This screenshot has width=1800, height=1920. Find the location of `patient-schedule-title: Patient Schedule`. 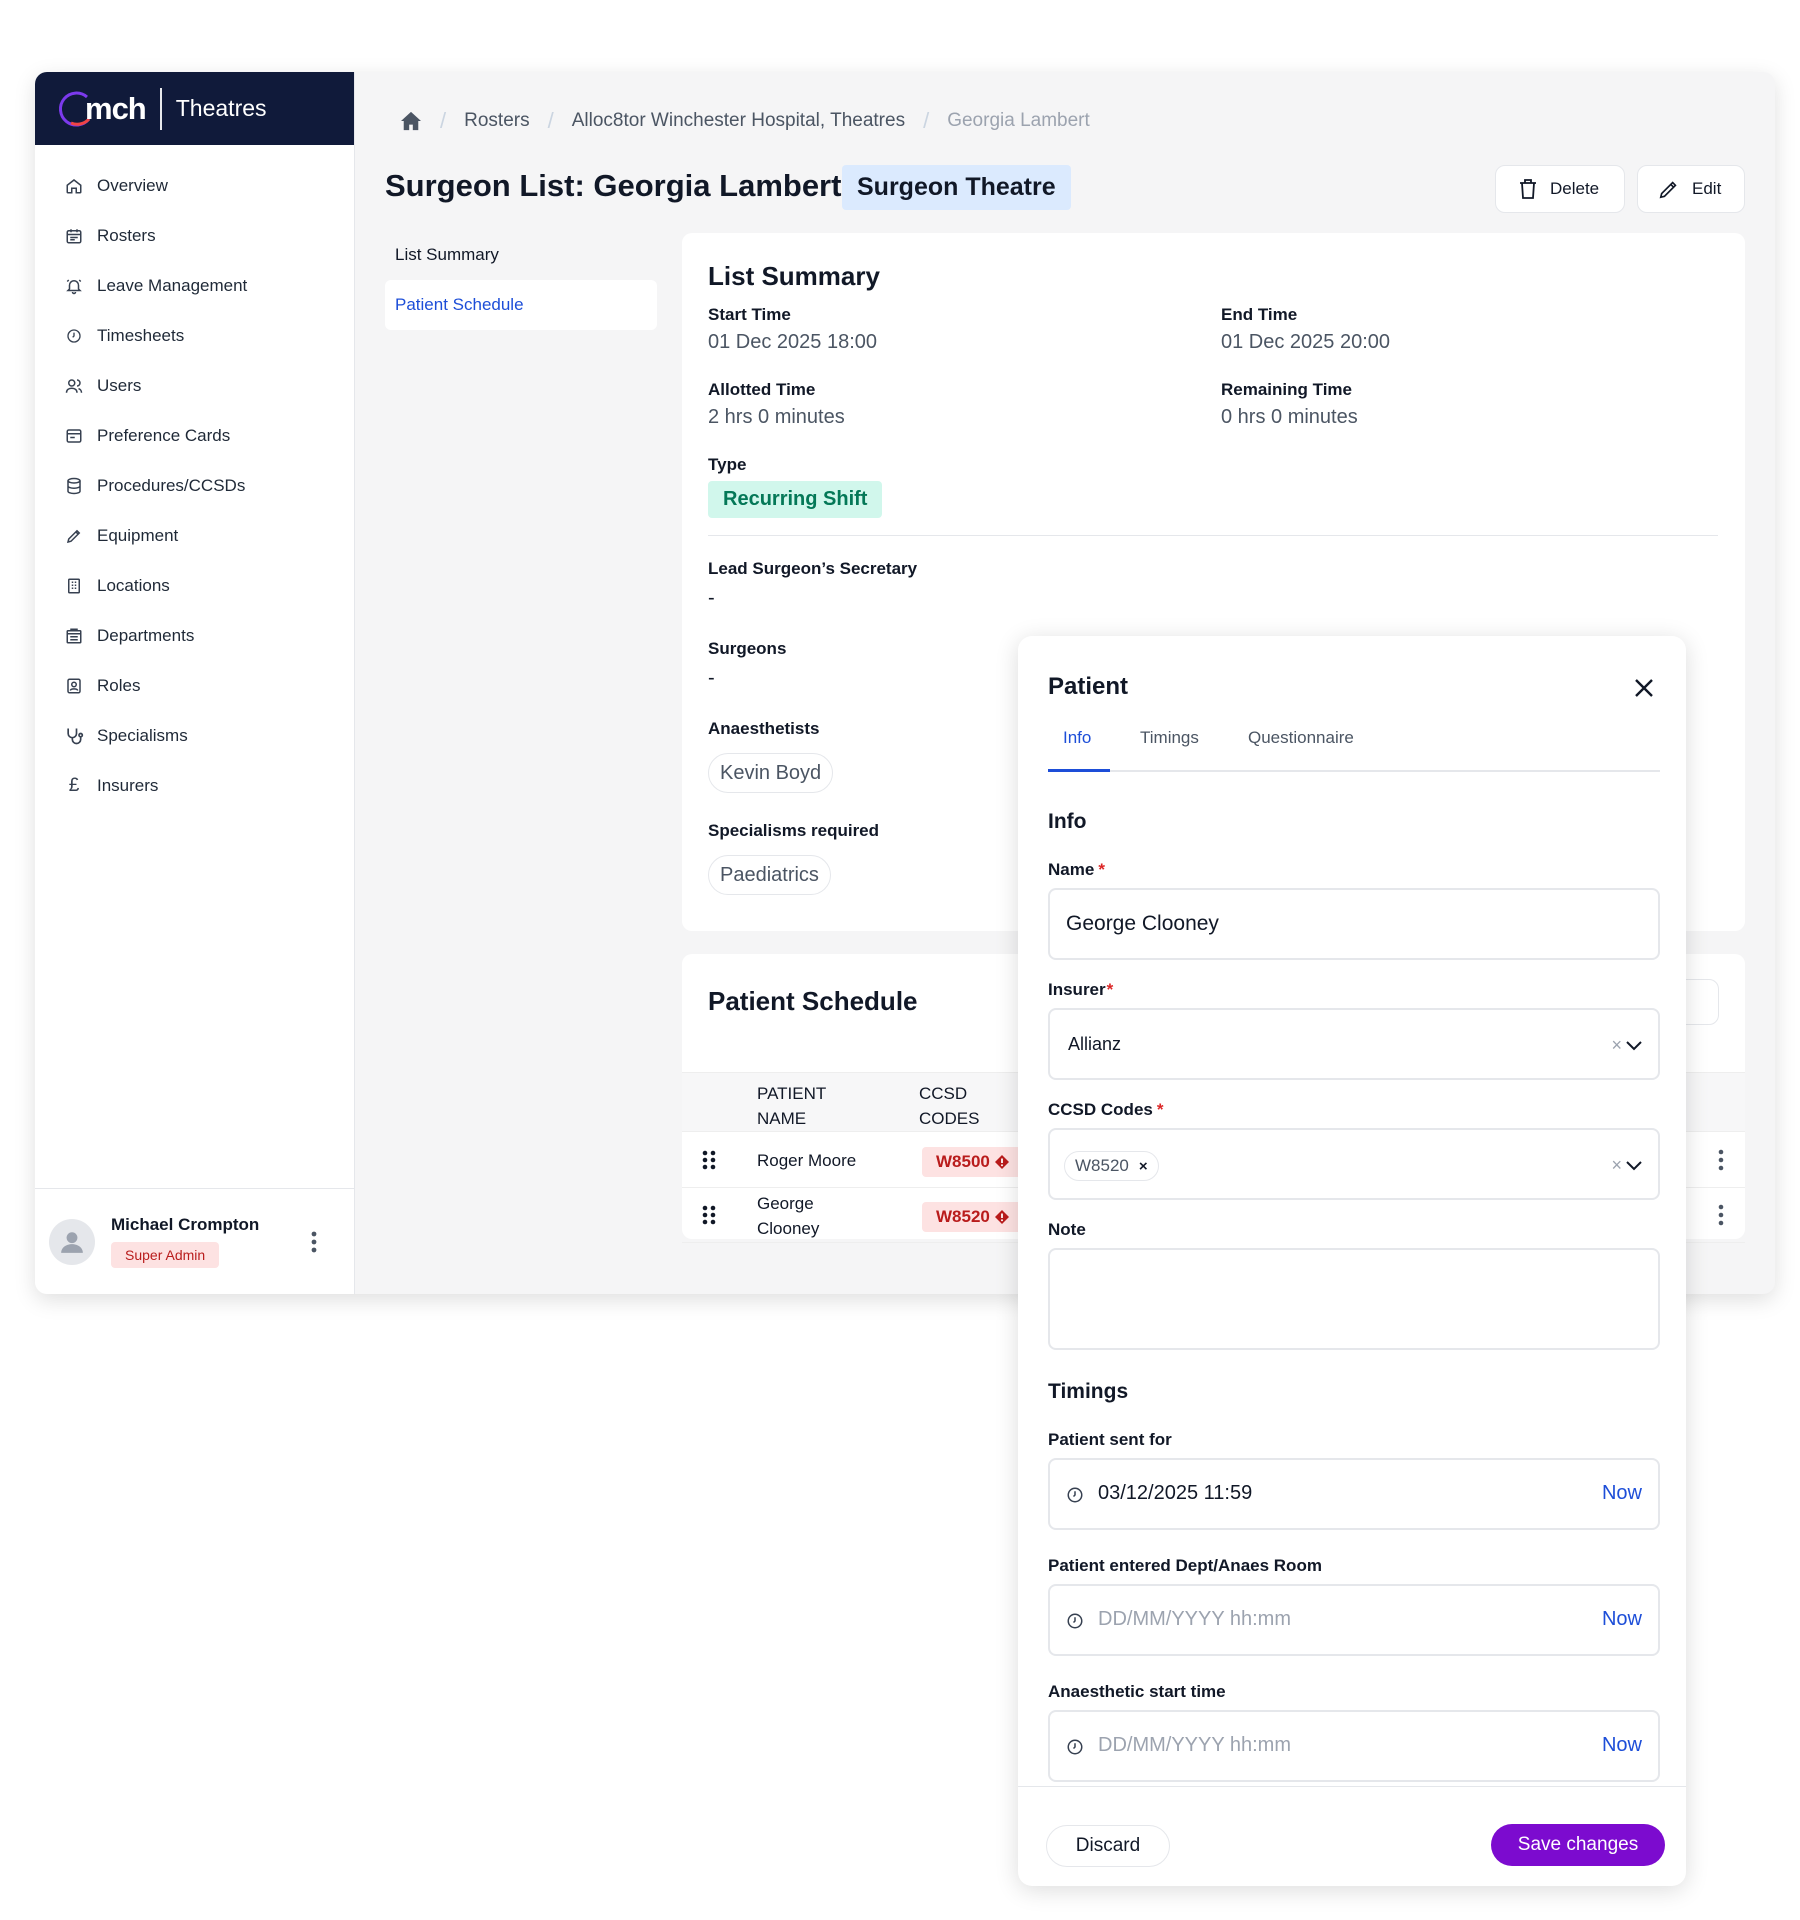

patient-schedule-title: Patient Schedule is located at coordinates (813, 1001).